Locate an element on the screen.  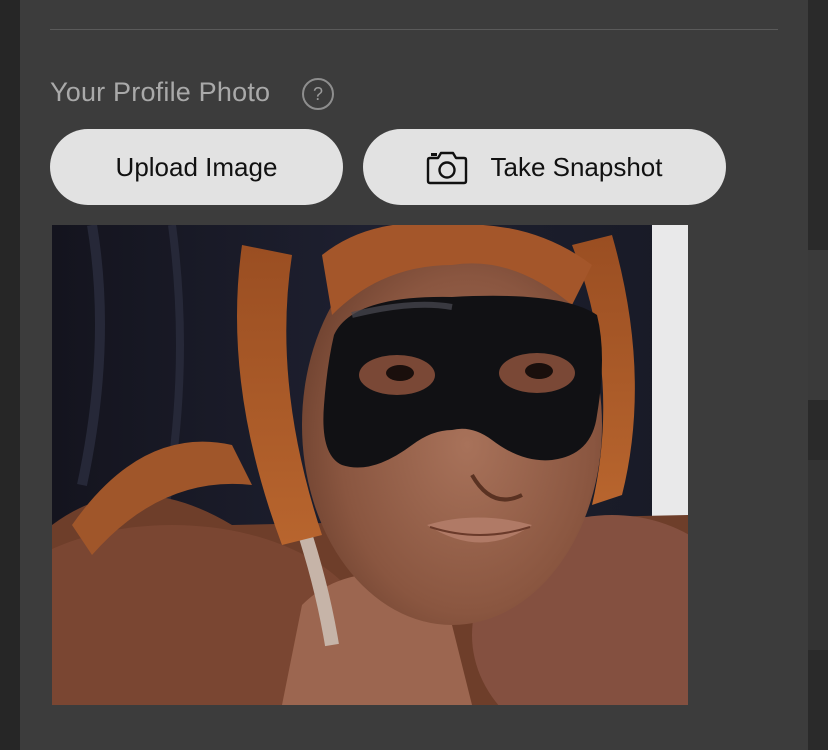
upload-image-button: Upload Image is located at coordinates (196, 167).